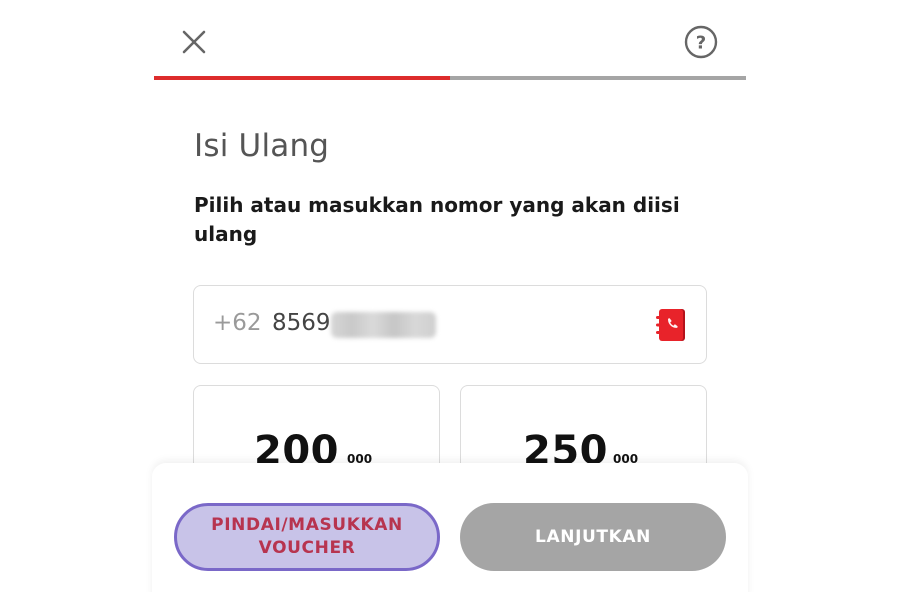  I want to click on progress-fill, so click(302, 78).